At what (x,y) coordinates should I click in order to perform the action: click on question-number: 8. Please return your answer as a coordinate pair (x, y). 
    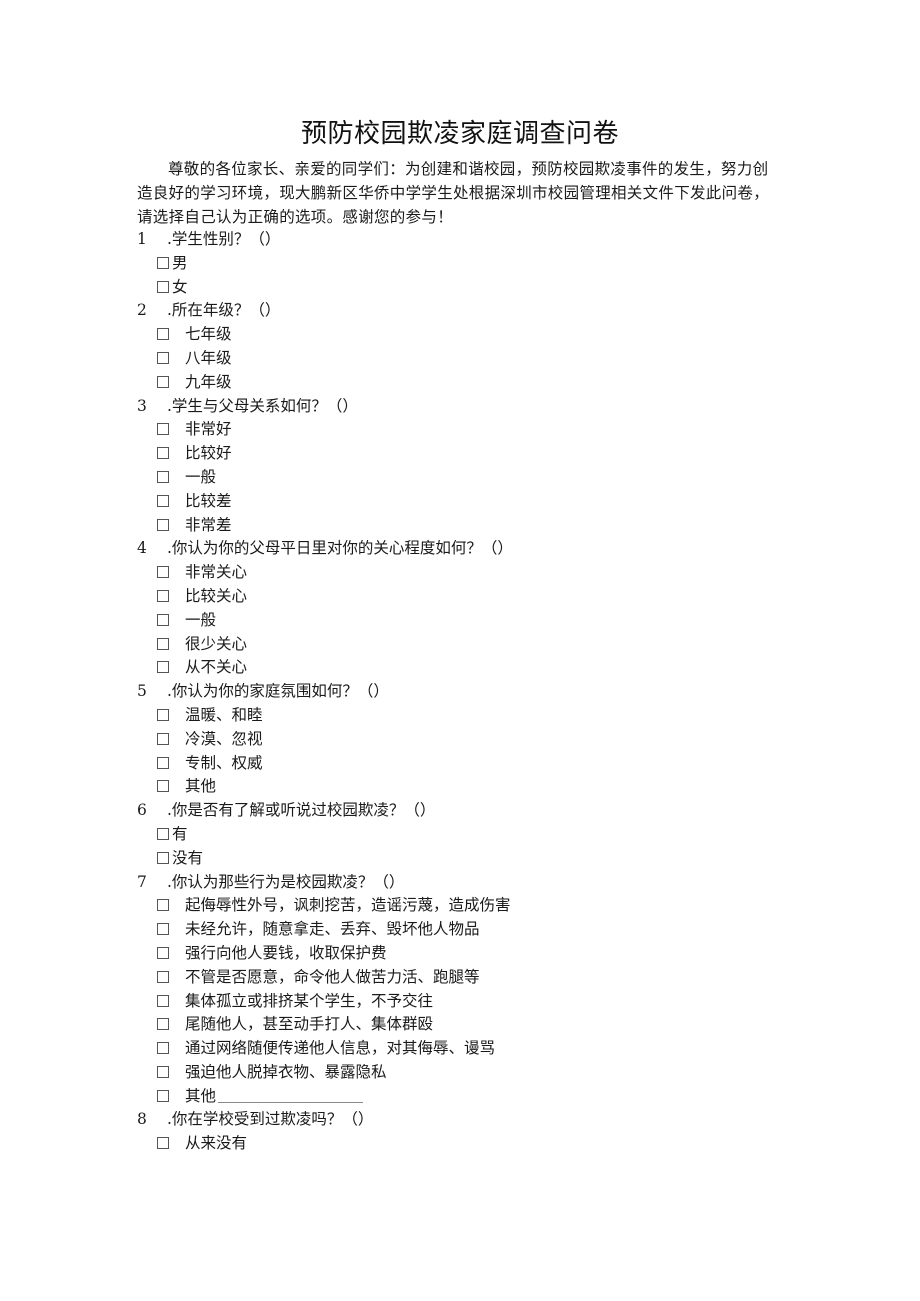
    Looking at the image, I should click on (142, 1119).